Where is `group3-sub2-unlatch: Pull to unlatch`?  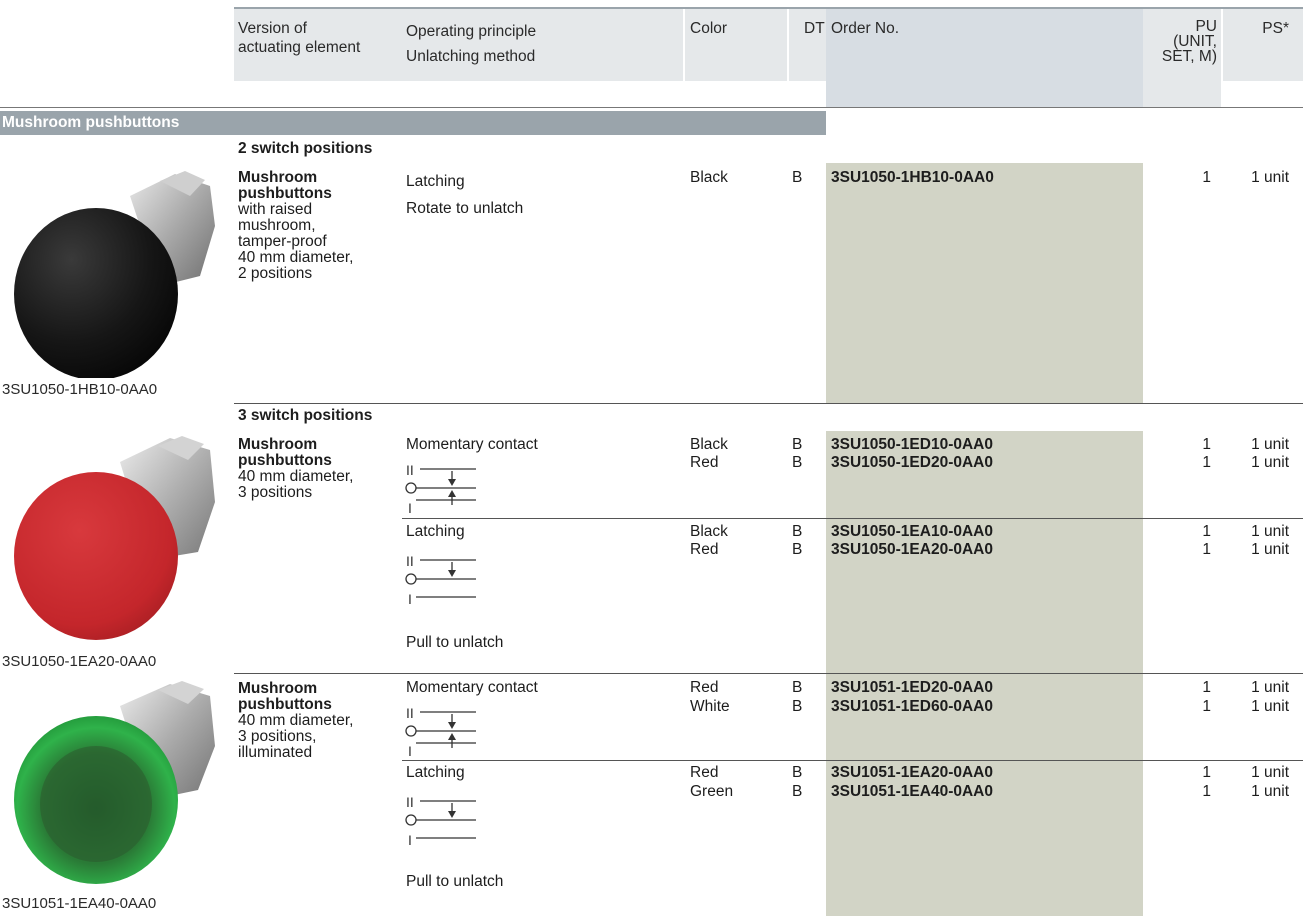
group3-sub2-unlatch: Pull to unlatch is located at coordinates (455, 881).